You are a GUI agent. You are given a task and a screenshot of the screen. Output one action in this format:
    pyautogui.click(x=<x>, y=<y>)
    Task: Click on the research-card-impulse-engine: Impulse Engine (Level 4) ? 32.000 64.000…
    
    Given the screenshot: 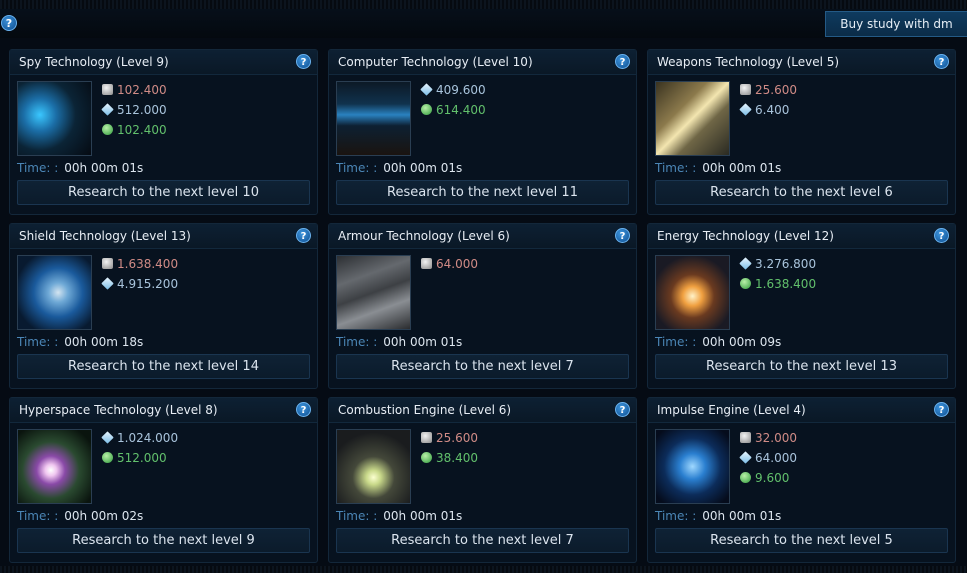 What is the action you would take?
    pyautogui.click(x=801, y=480)
    